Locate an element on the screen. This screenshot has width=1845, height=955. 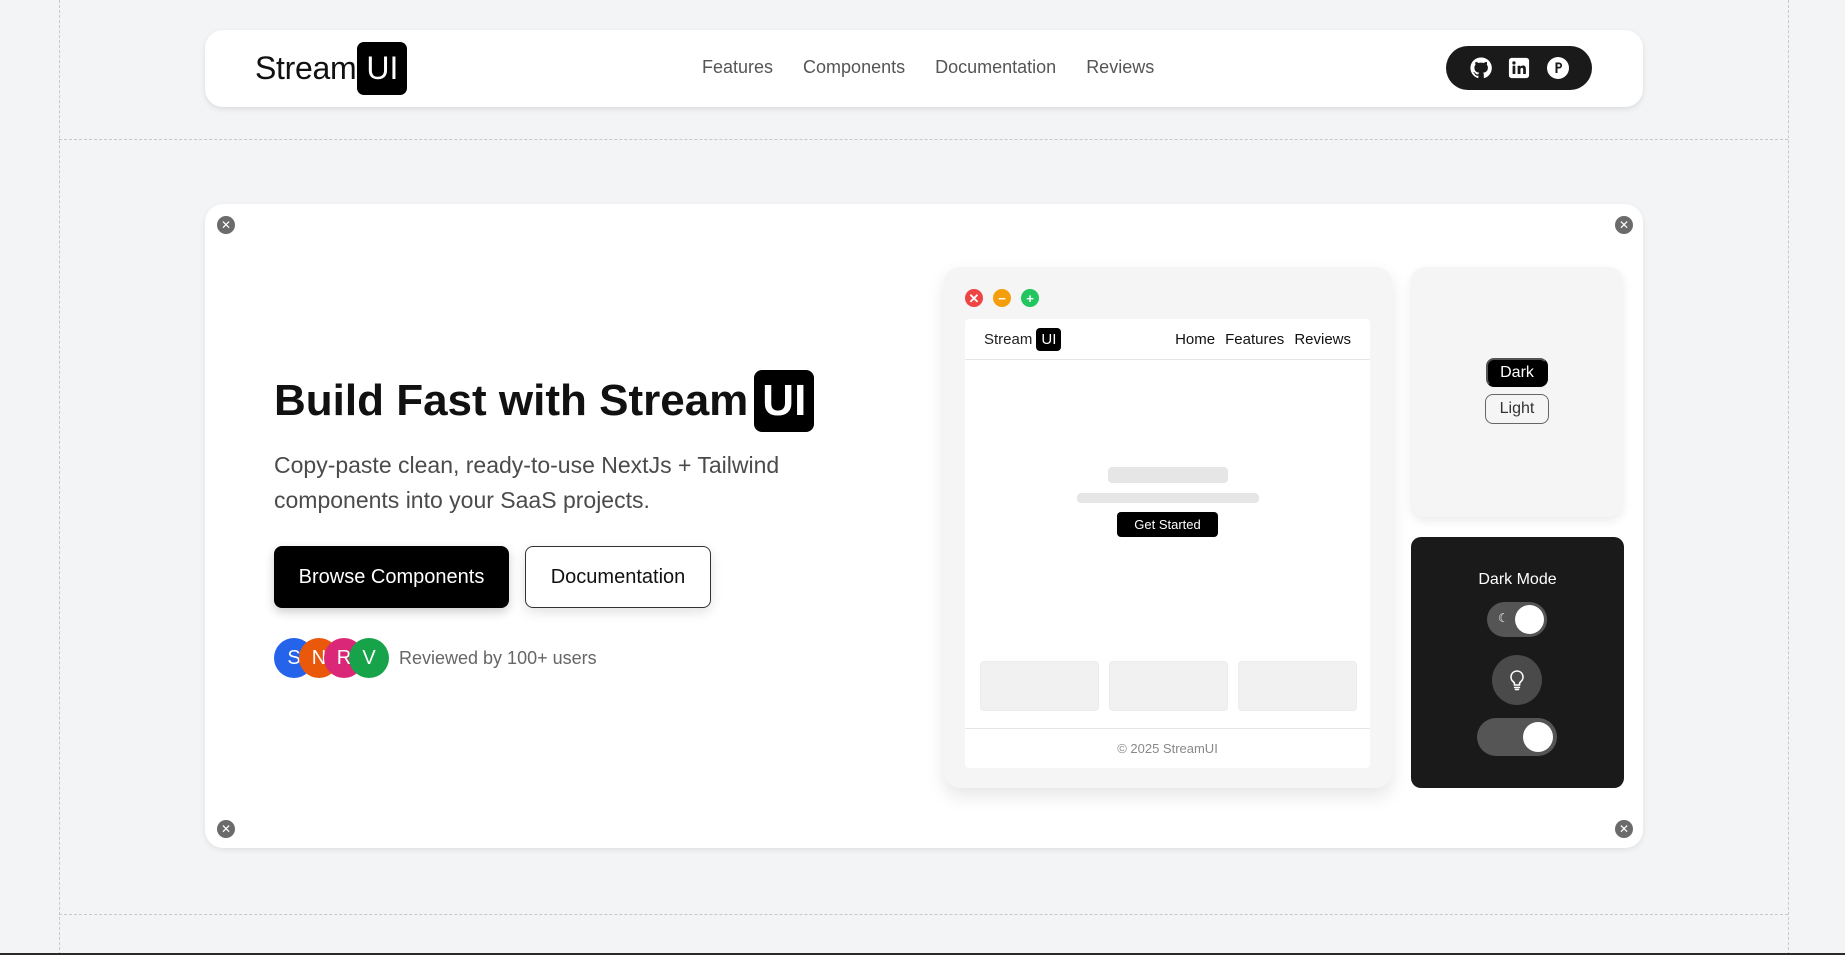
dark-mode-card: Dark Mode ☾ is located at coordinates (1517, 662).